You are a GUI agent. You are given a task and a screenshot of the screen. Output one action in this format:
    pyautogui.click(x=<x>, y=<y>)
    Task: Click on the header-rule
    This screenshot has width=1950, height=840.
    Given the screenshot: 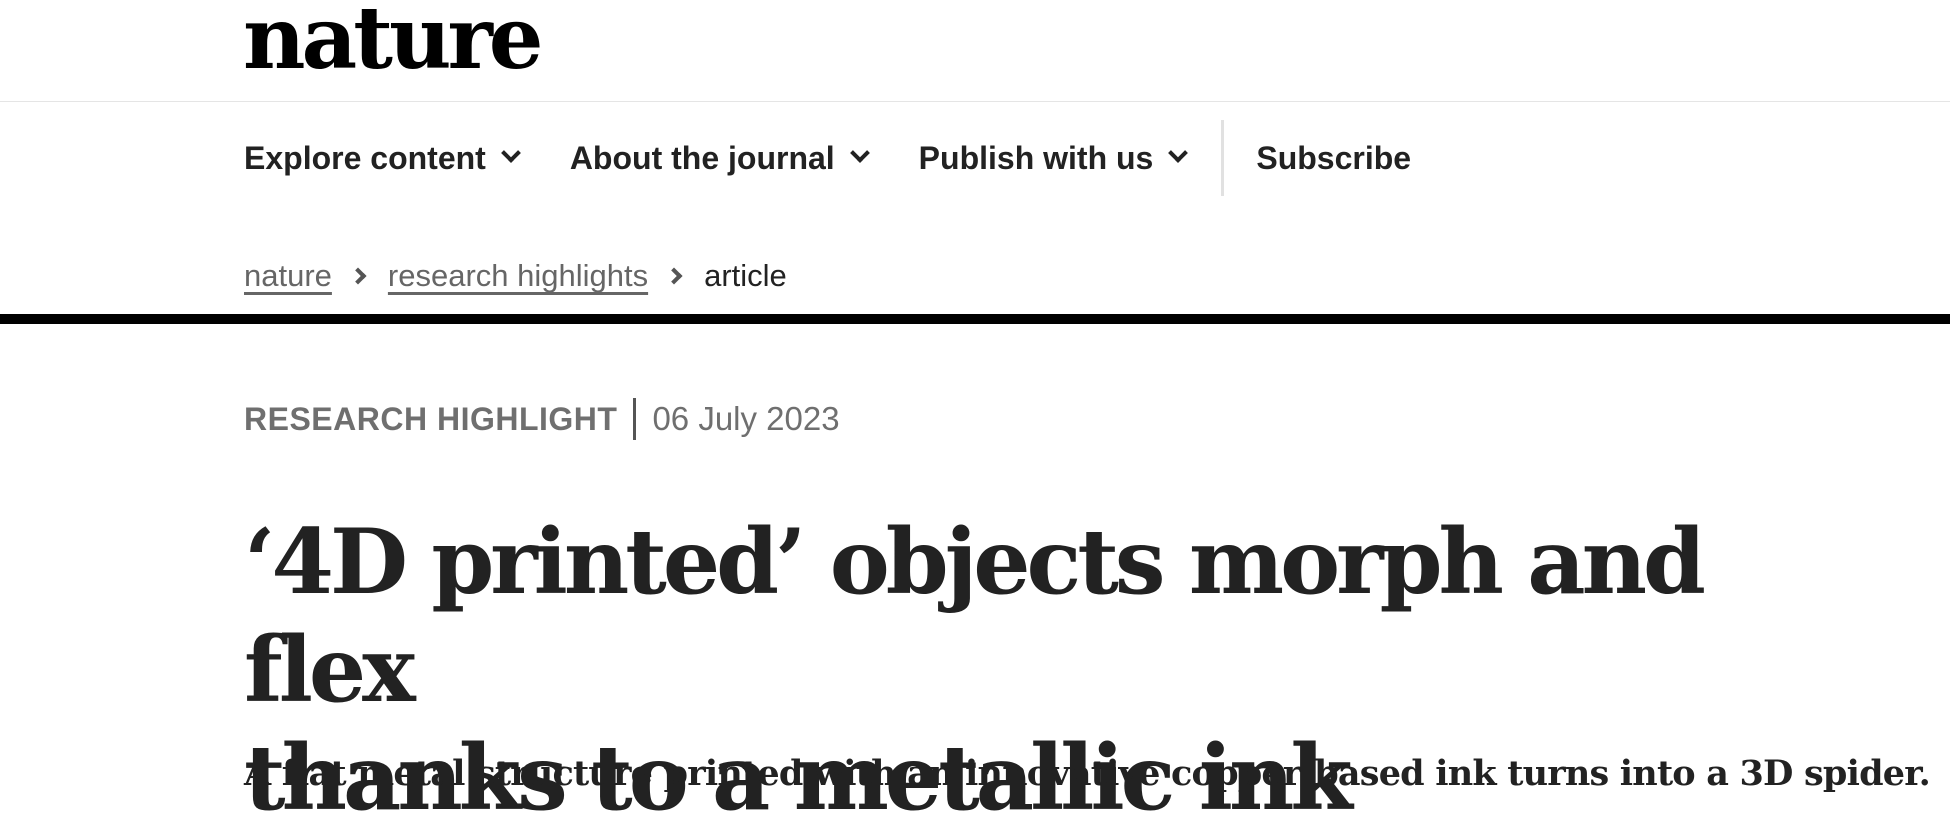 What is the action you would take?
    pyautogui.click(x=975, y=319)
    